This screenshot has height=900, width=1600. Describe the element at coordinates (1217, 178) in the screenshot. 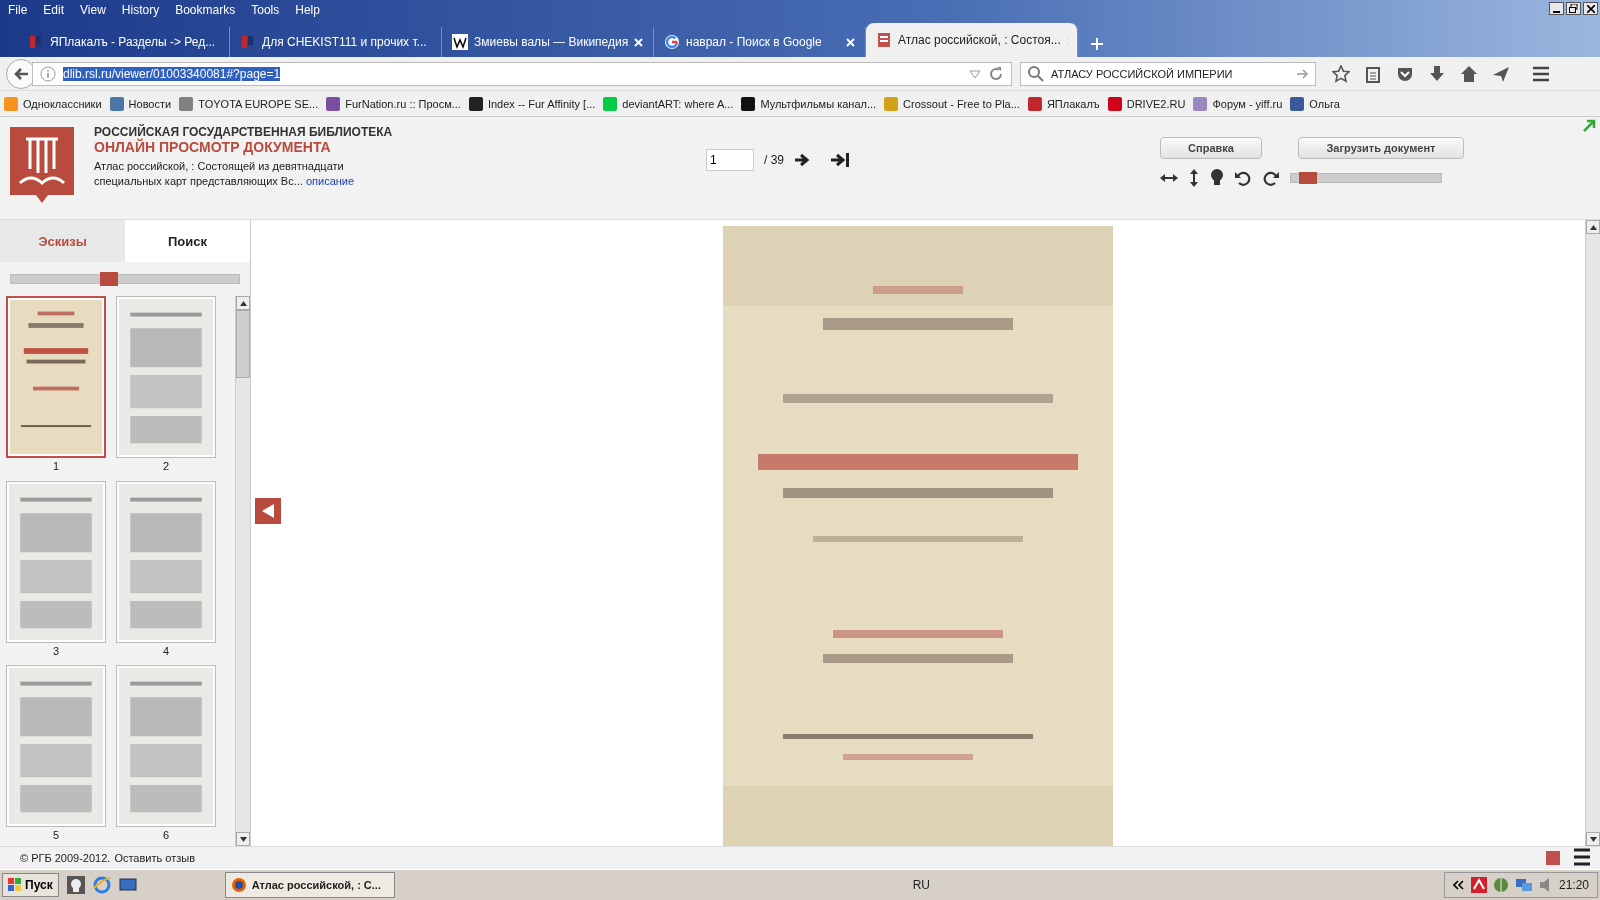

I see `lightbulb-icon` at that location.